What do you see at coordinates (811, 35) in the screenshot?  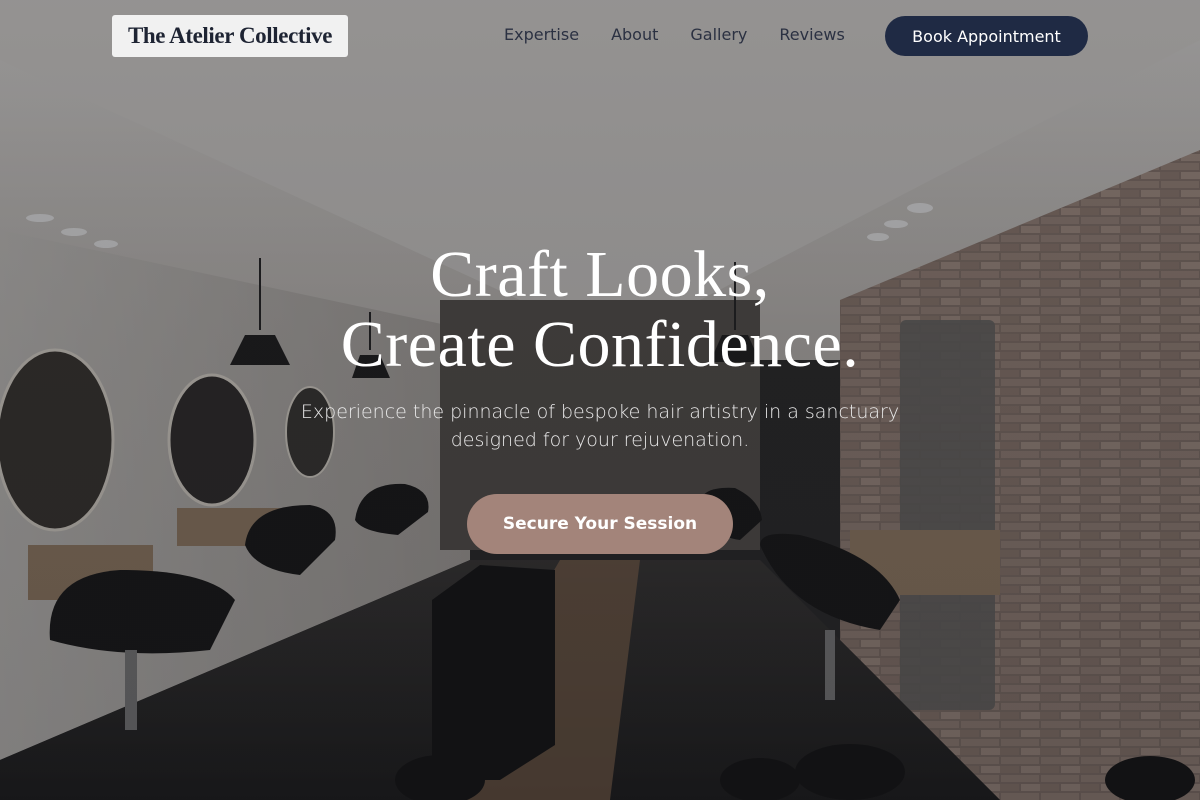 I see `nav-link-reviews: Reviews` at bounding box center [811, 35].